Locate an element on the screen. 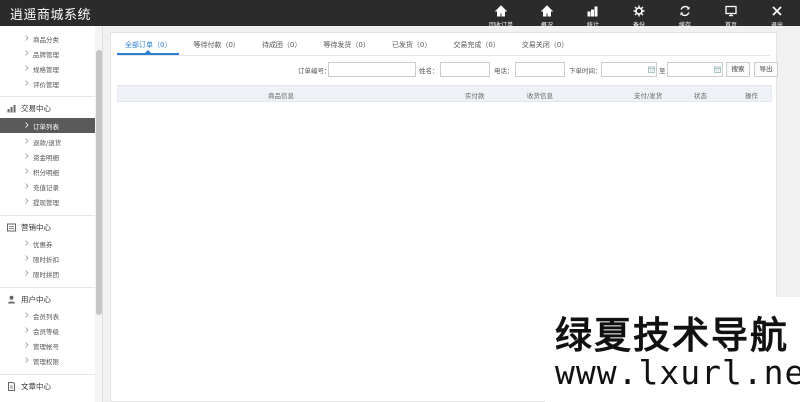 The height and width of the screenshot is (402, 800). sidebar-item-label: 限时拼团 is located at coordinates (46, 274).